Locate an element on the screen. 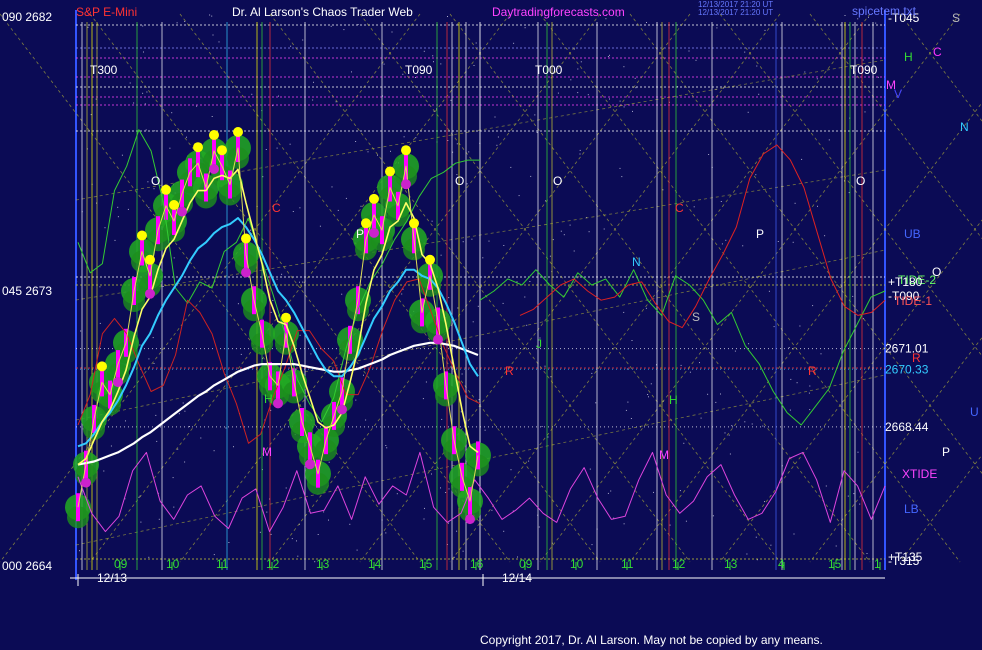  price-level-label: 2670.33 is located at coordinates (907, 369).